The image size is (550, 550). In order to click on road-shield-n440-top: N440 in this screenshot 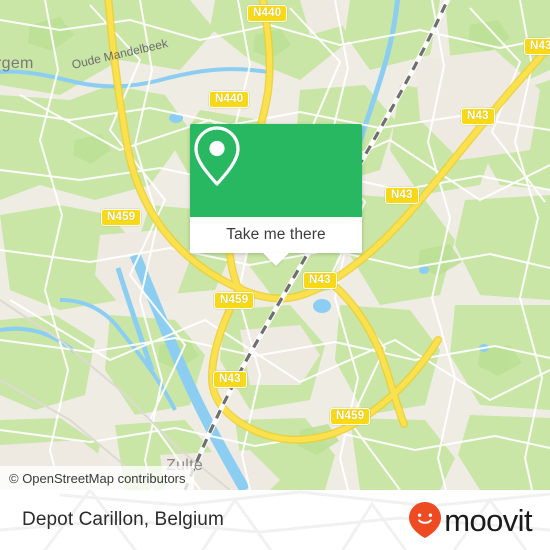, I will do `click(267, 13)`.